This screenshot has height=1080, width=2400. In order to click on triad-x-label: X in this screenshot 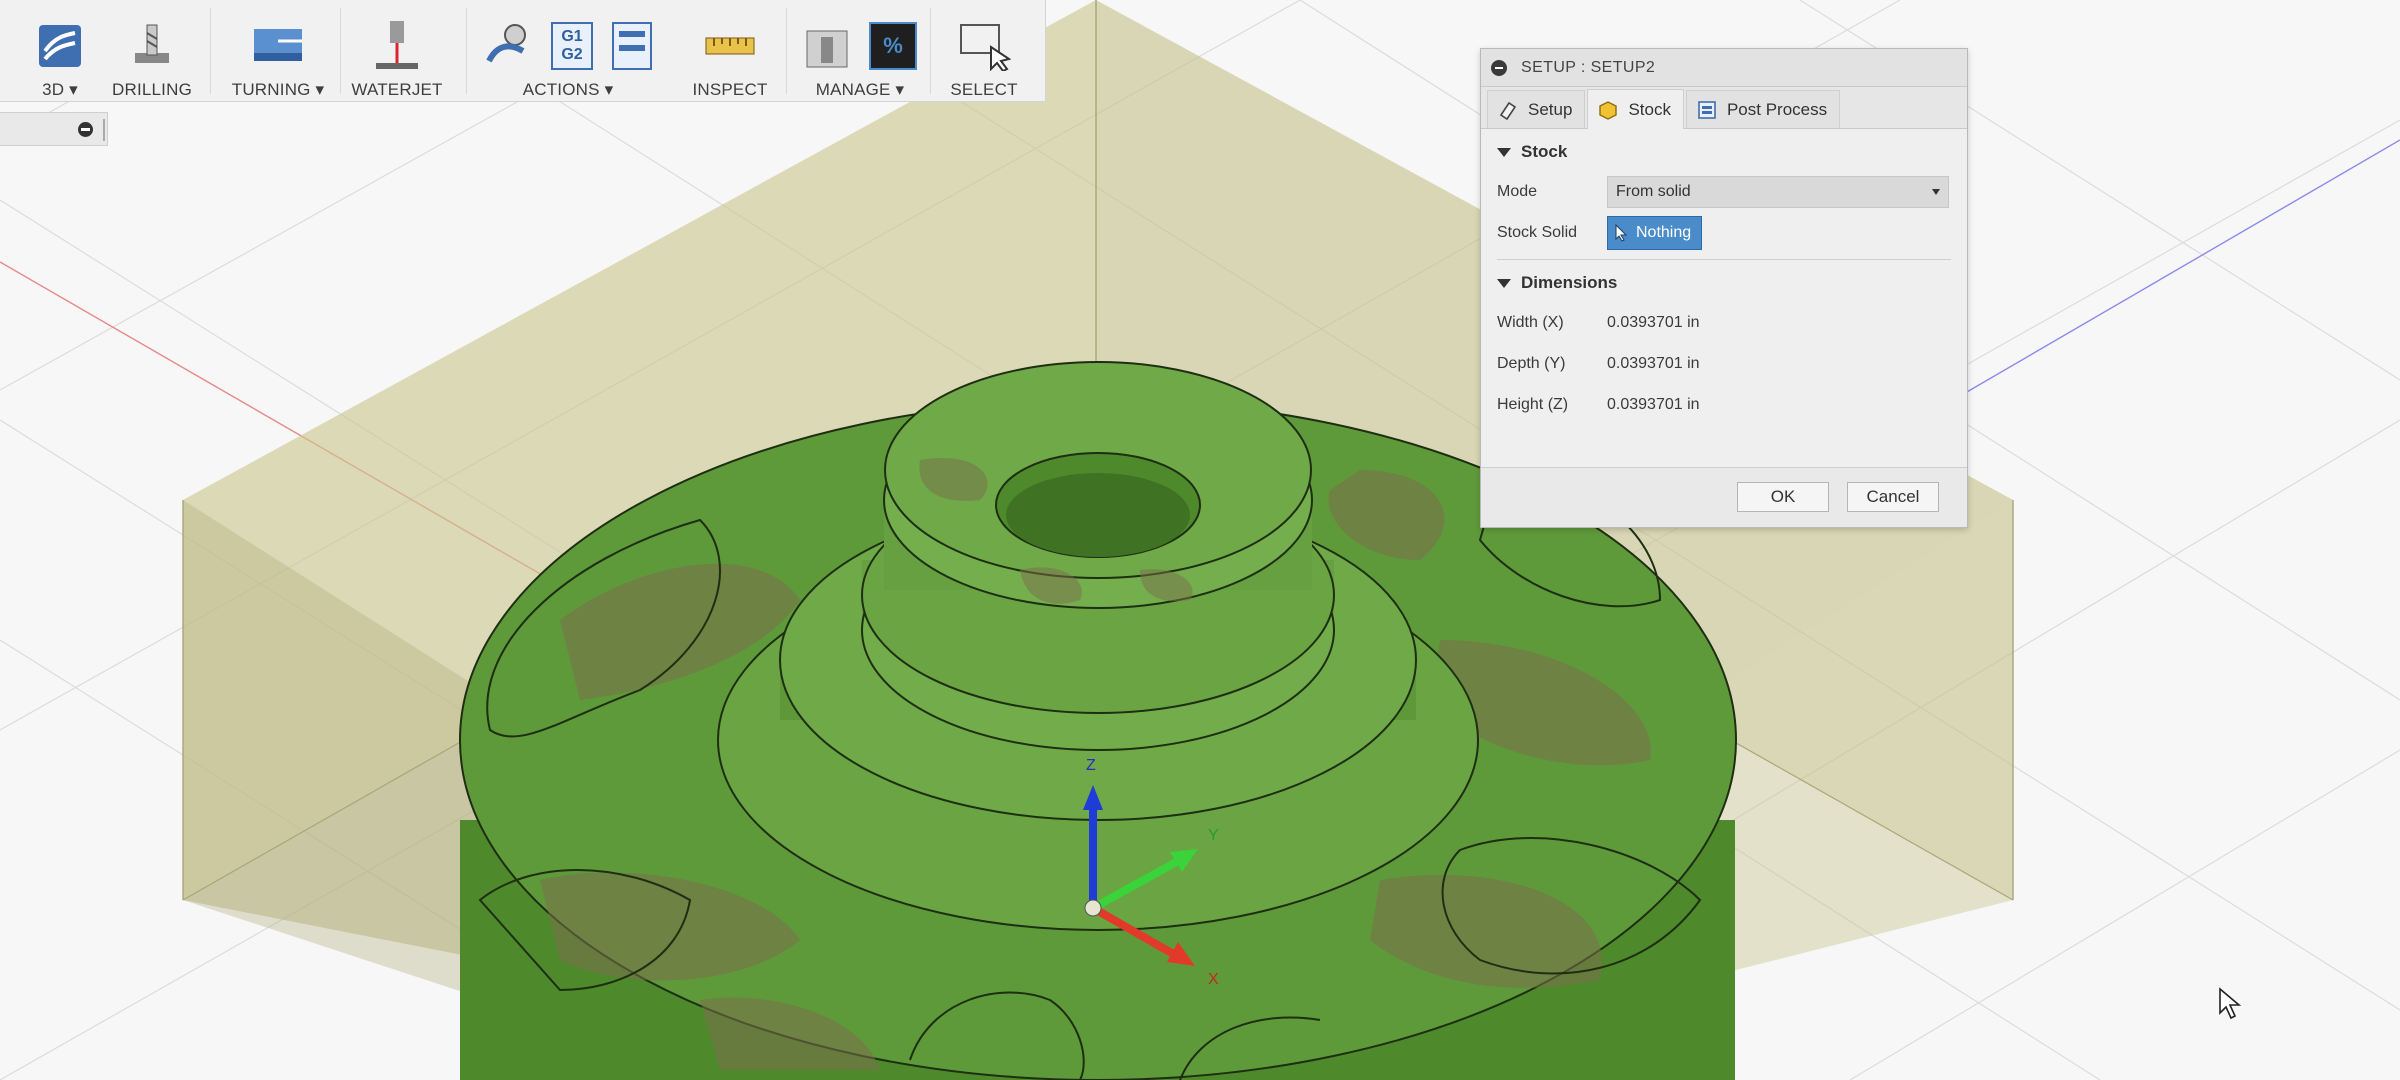, I will do `click(1213, 979)`.